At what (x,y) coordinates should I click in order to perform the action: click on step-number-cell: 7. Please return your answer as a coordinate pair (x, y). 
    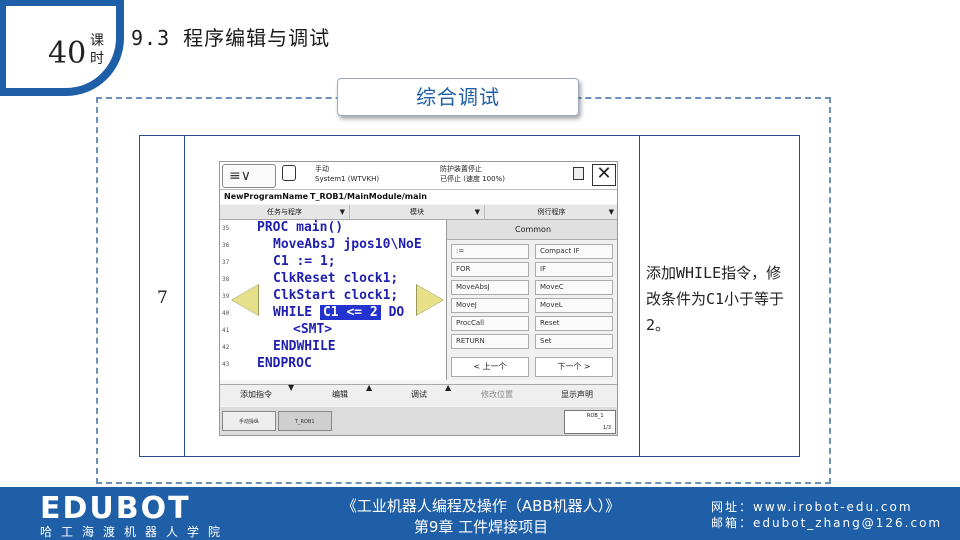
    Looking at the image, I should click on (162, 296).